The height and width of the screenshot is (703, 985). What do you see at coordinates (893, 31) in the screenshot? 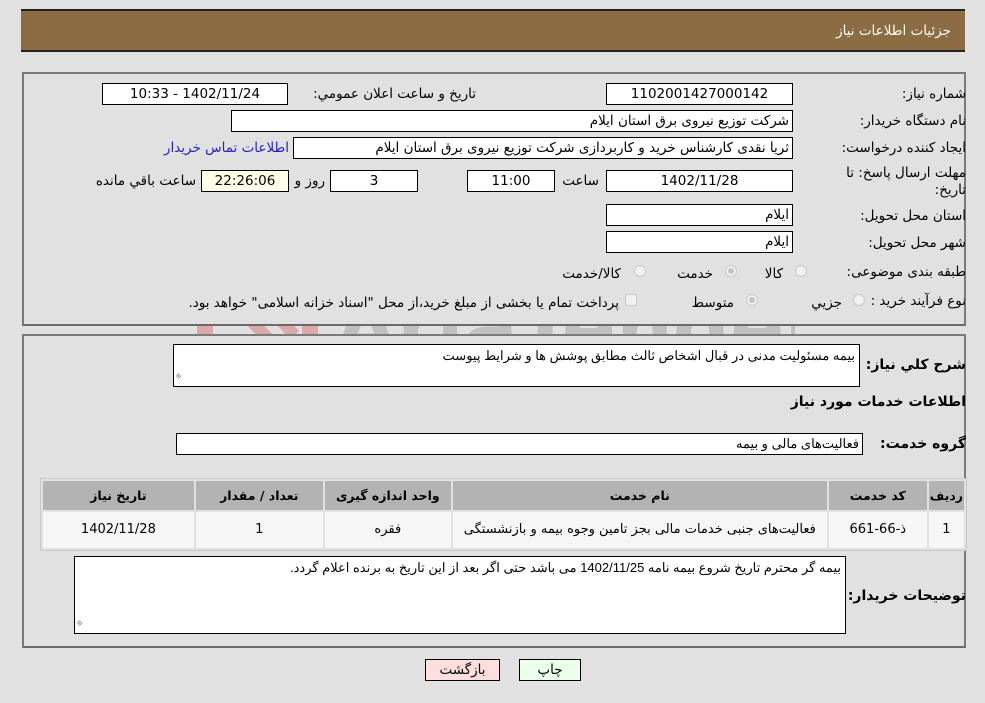
I see `page-title: جزئیات اطلاعات نیاز` at bounding box center [893, 31].